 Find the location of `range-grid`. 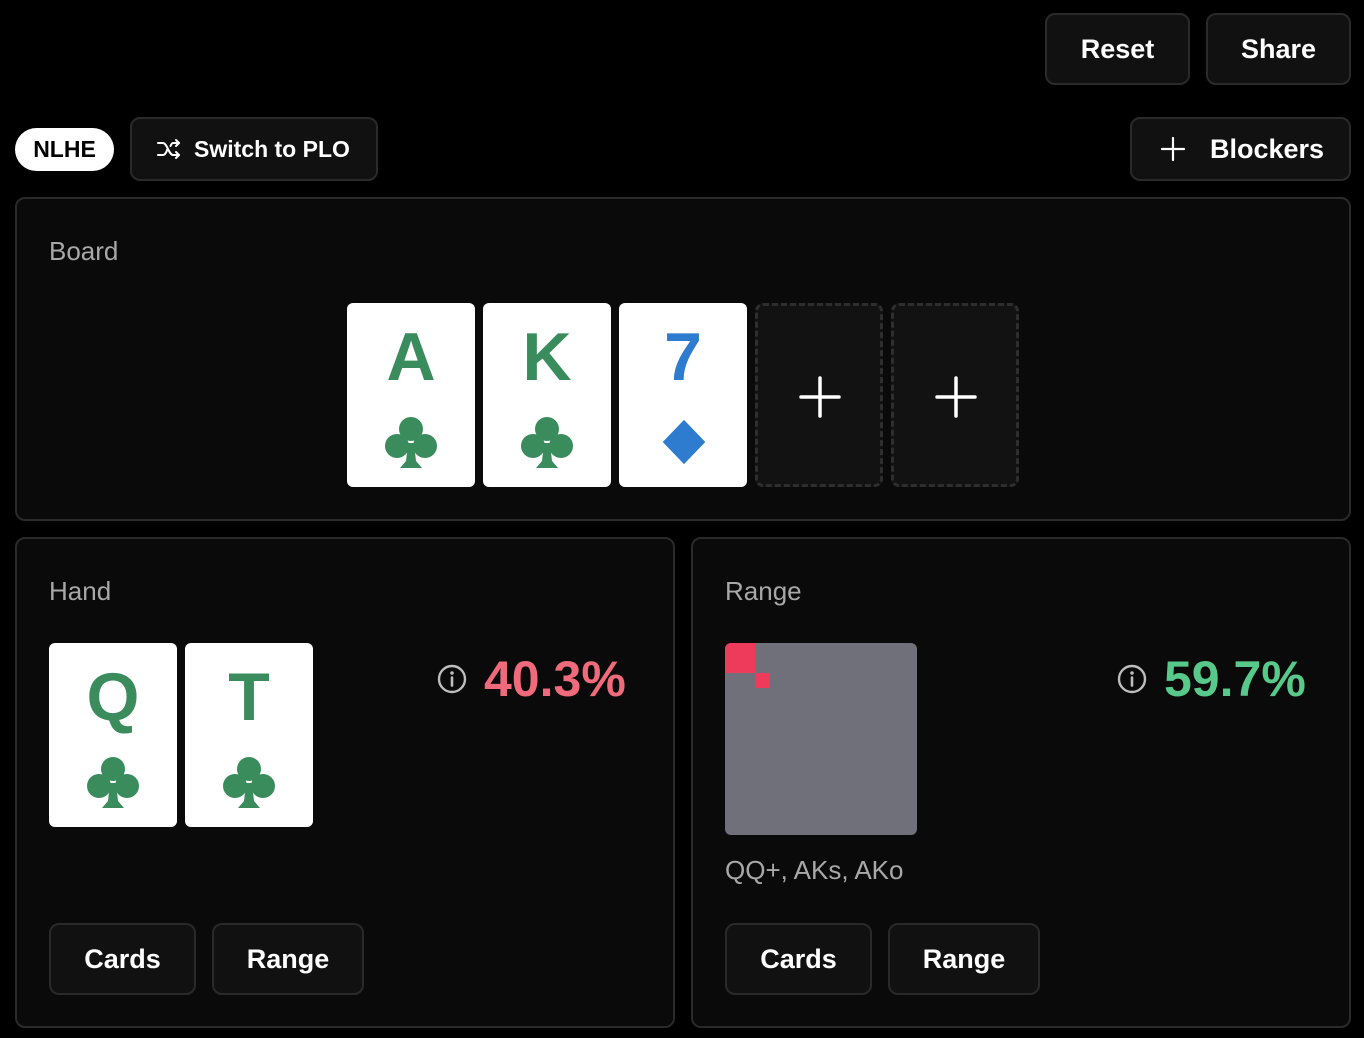

range-grid is located at coordinates (821, 739).